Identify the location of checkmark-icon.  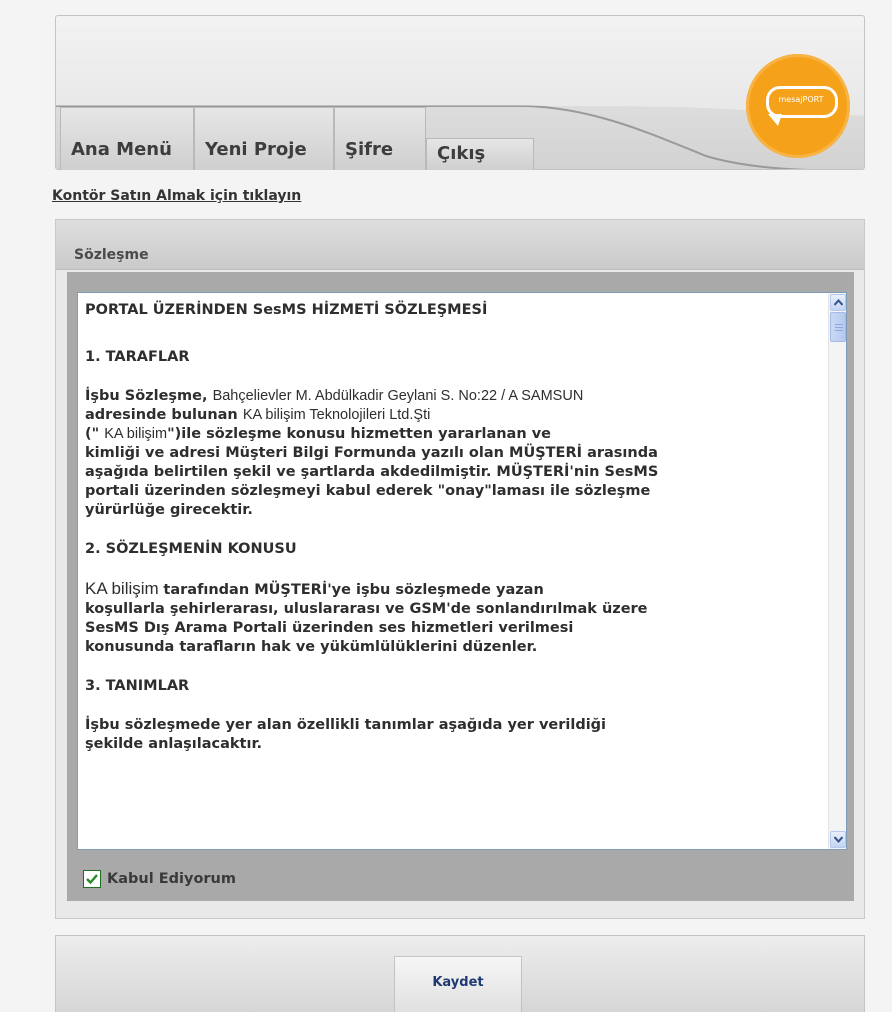
(92, 879).